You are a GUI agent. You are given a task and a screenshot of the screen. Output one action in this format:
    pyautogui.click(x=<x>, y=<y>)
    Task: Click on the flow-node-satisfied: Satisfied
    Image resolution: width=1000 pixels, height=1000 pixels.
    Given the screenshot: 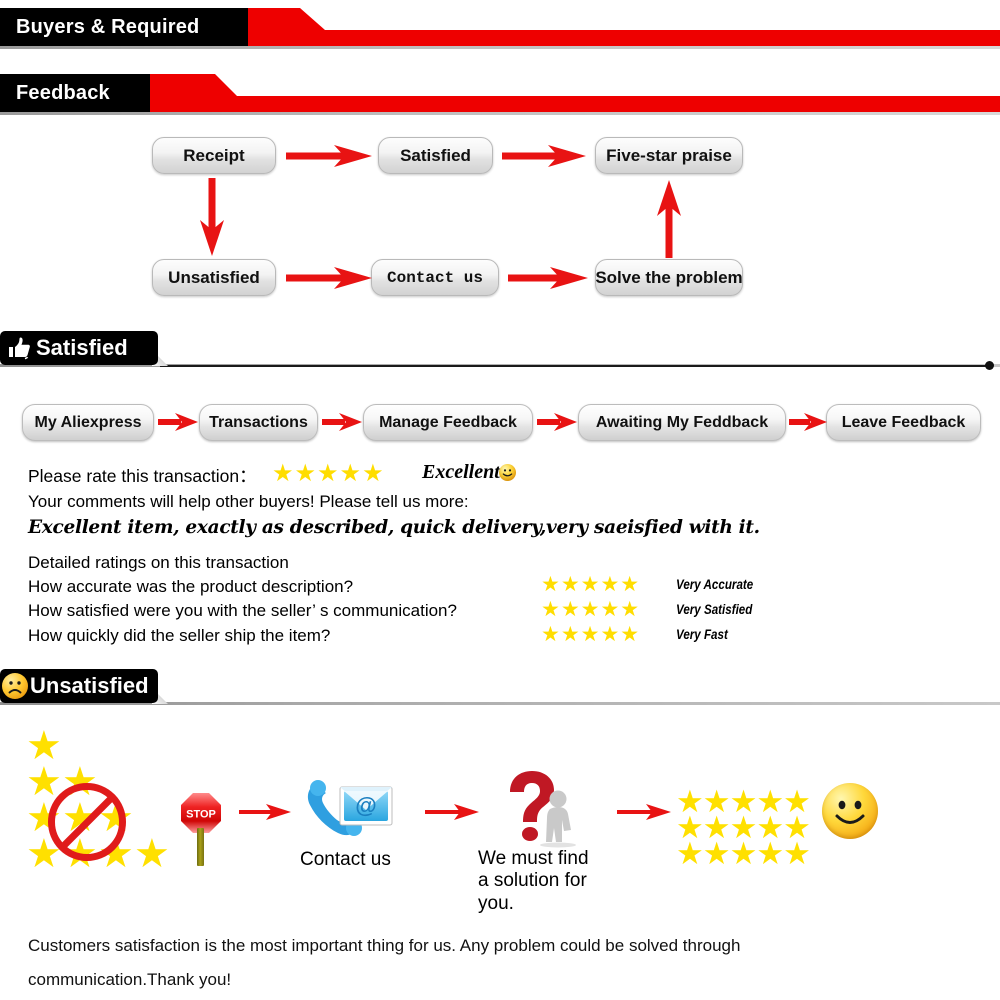 What is the action you would take?
    pyautogui.click(x=435, y=155)
    